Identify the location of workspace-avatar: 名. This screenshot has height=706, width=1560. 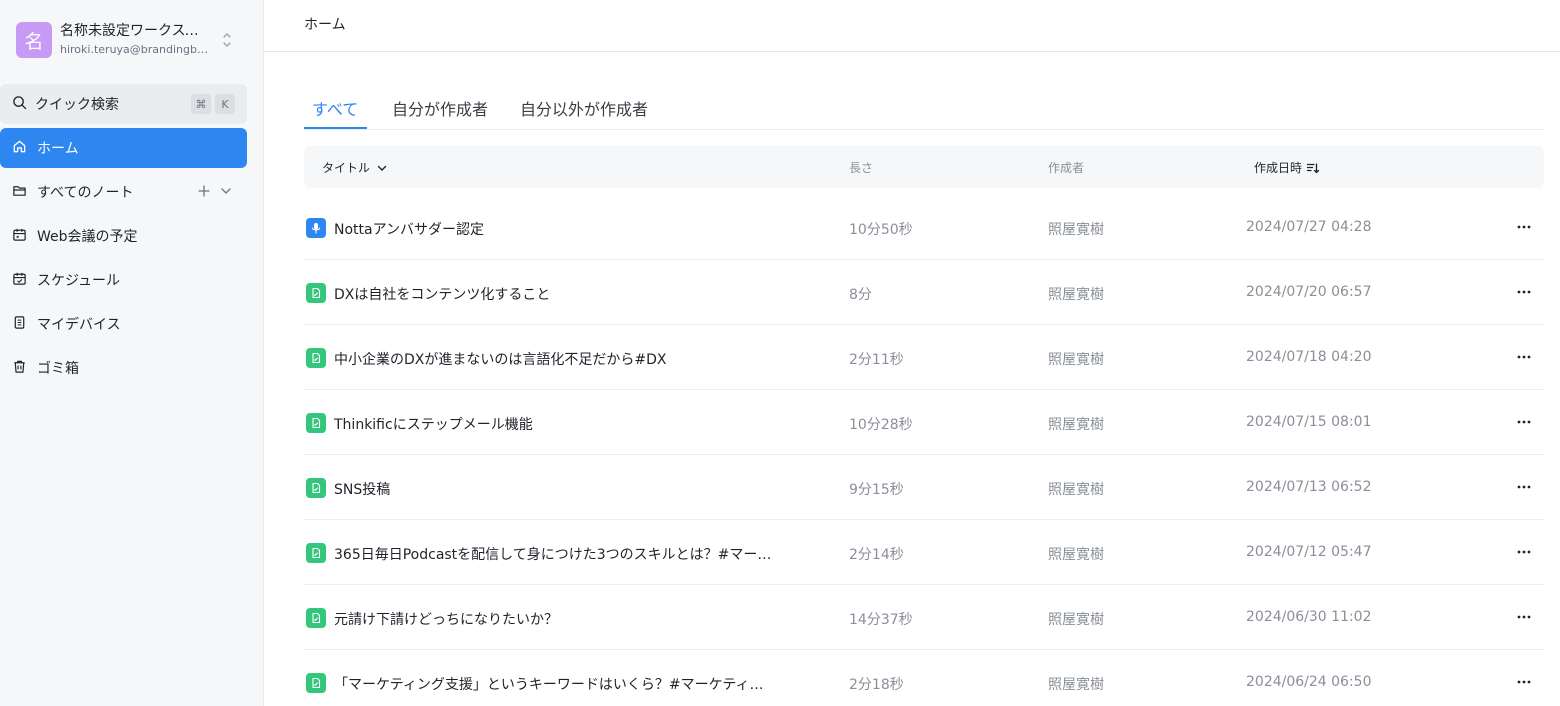
(34, 40).